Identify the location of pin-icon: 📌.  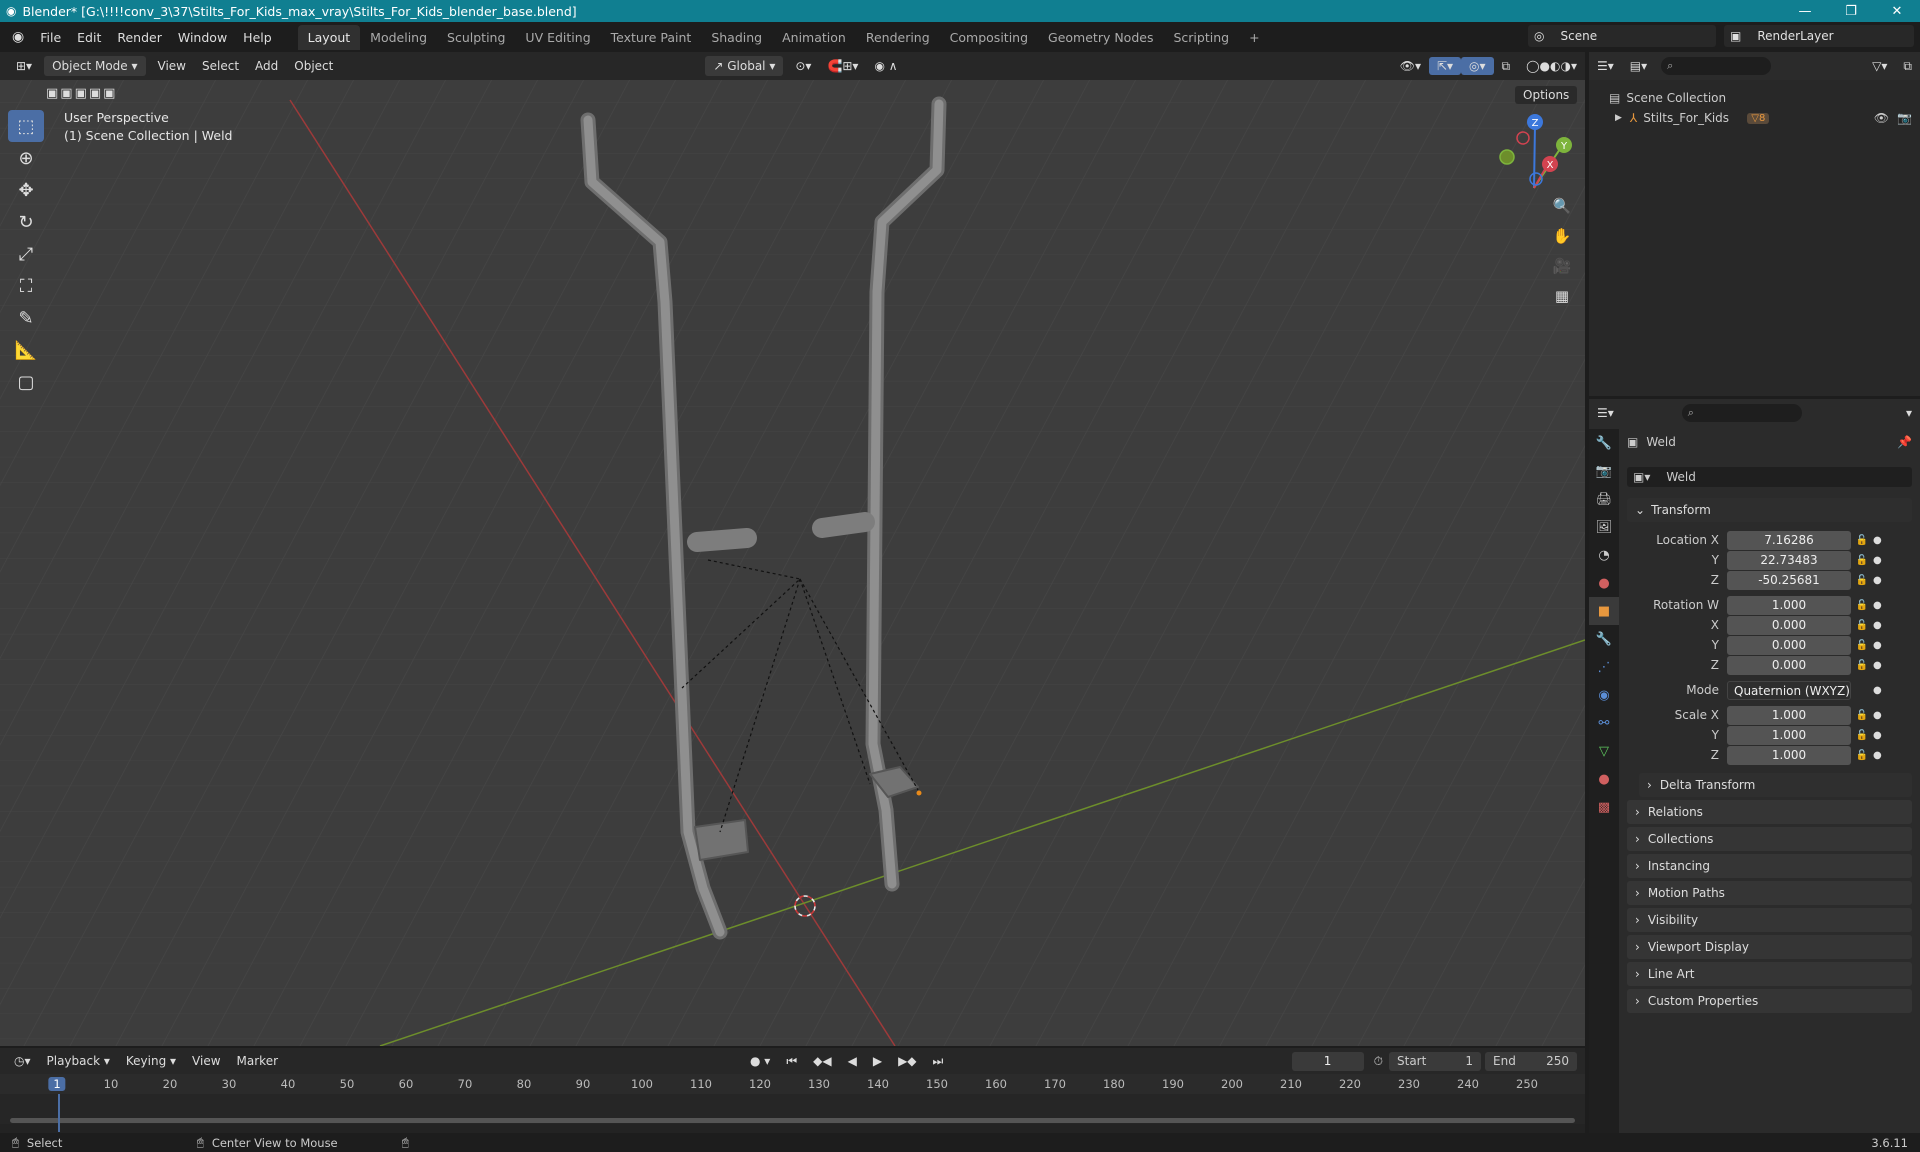
(1904, 442).